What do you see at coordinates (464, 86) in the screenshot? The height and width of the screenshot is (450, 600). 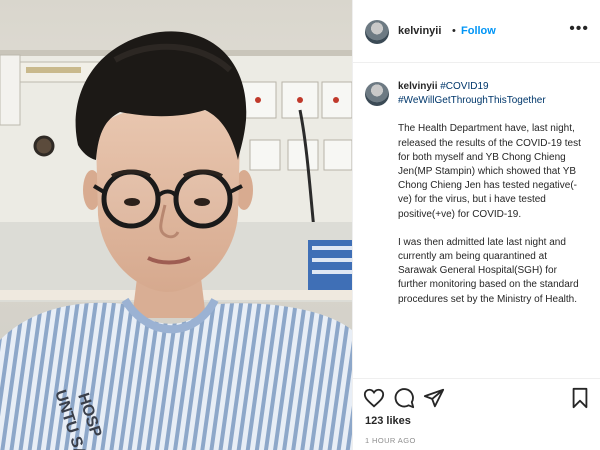 I see `hashtag-covid19: #COVID19` at bounding box center [464, 86].